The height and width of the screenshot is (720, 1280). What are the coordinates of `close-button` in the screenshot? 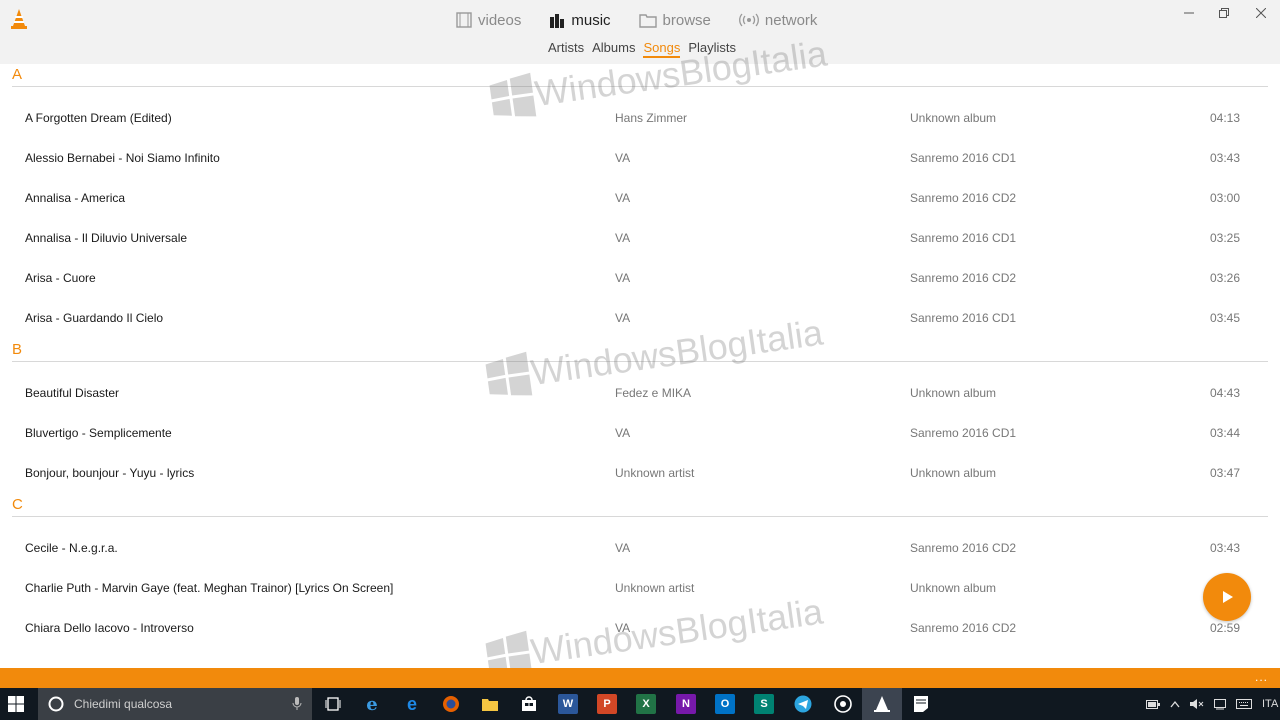 It's located at (1261, 13).